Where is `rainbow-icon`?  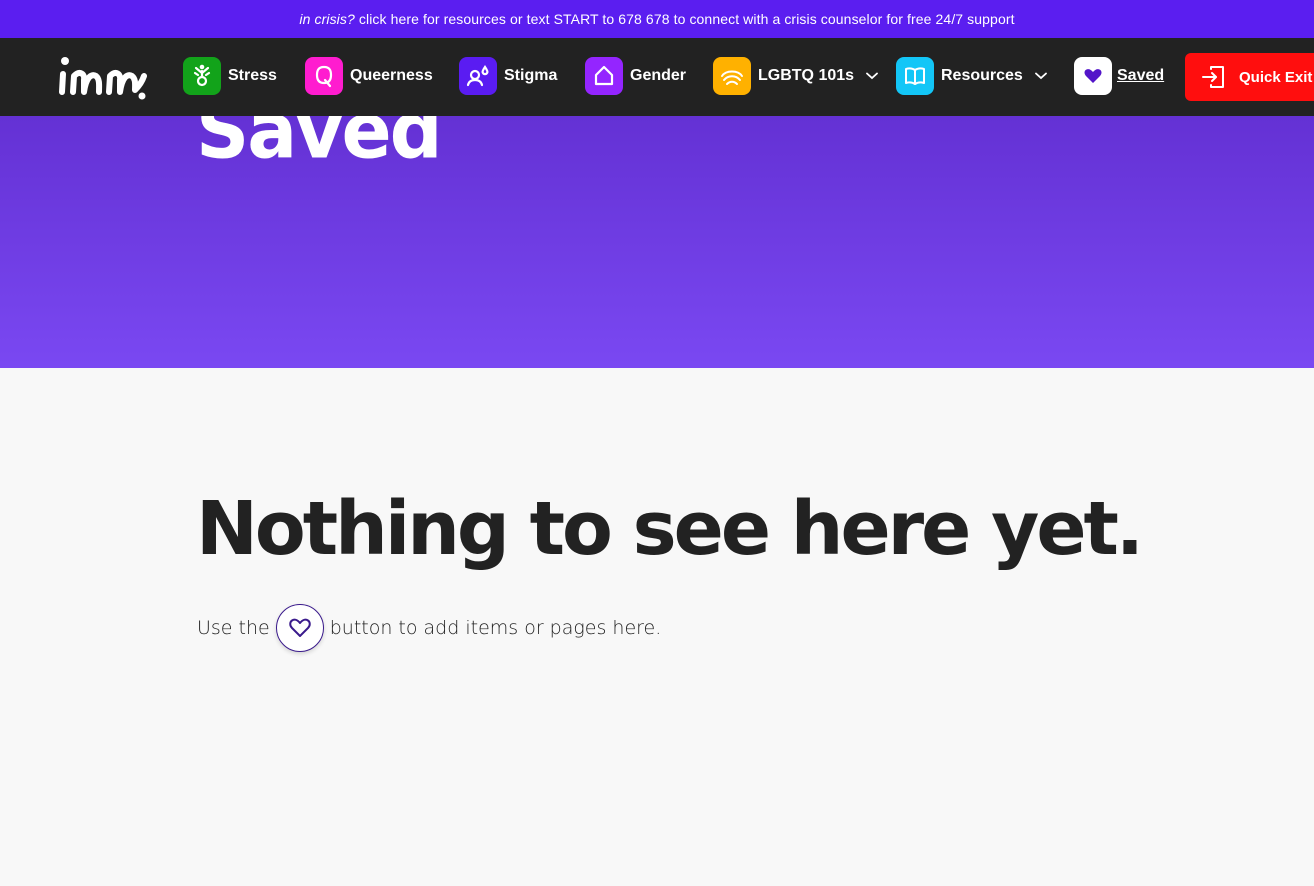
rainbow-icon is located at coordinates (732, 76).